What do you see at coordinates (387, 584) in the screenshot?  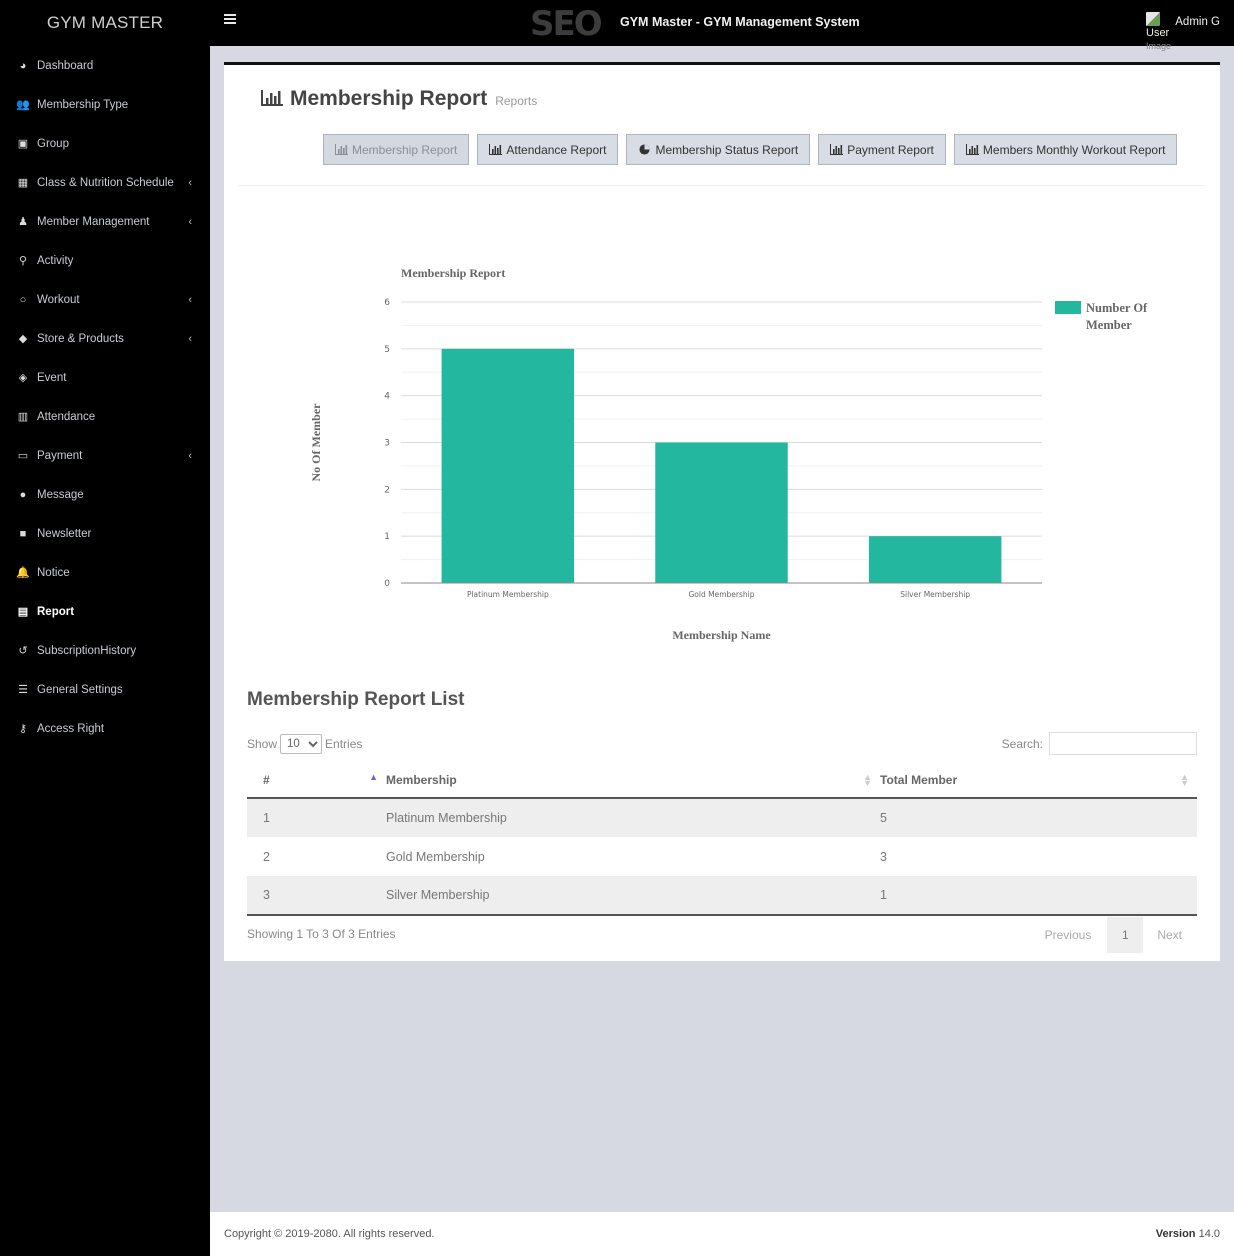 I see `y-tick-label: 0` at bounding box center [387, 584].